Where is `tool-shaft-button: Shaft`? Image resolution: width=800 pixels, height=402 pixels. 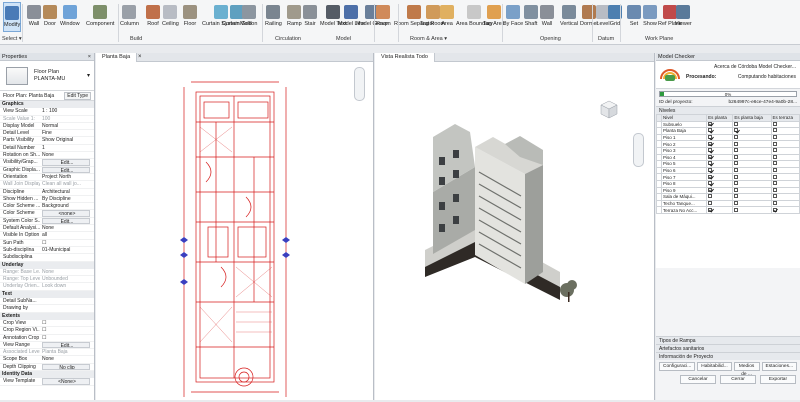
tool-shaft-button: Shaft is located at coordinates (531, 17).